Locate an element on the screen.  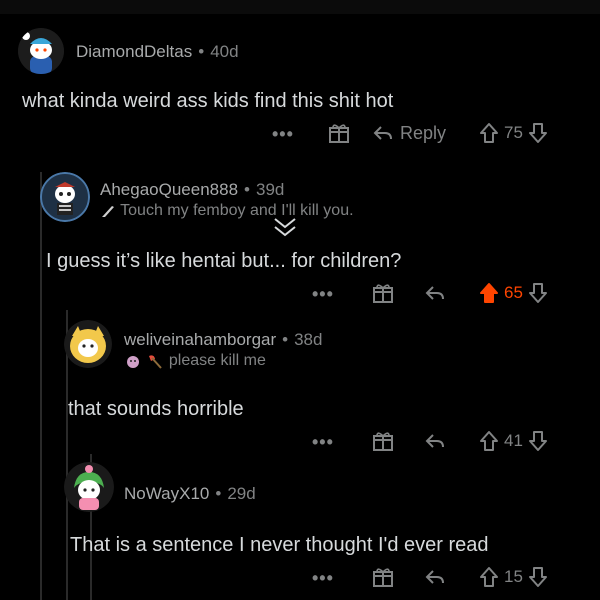
comment-actions: ••• 41 is located at coordinates (300, 444).